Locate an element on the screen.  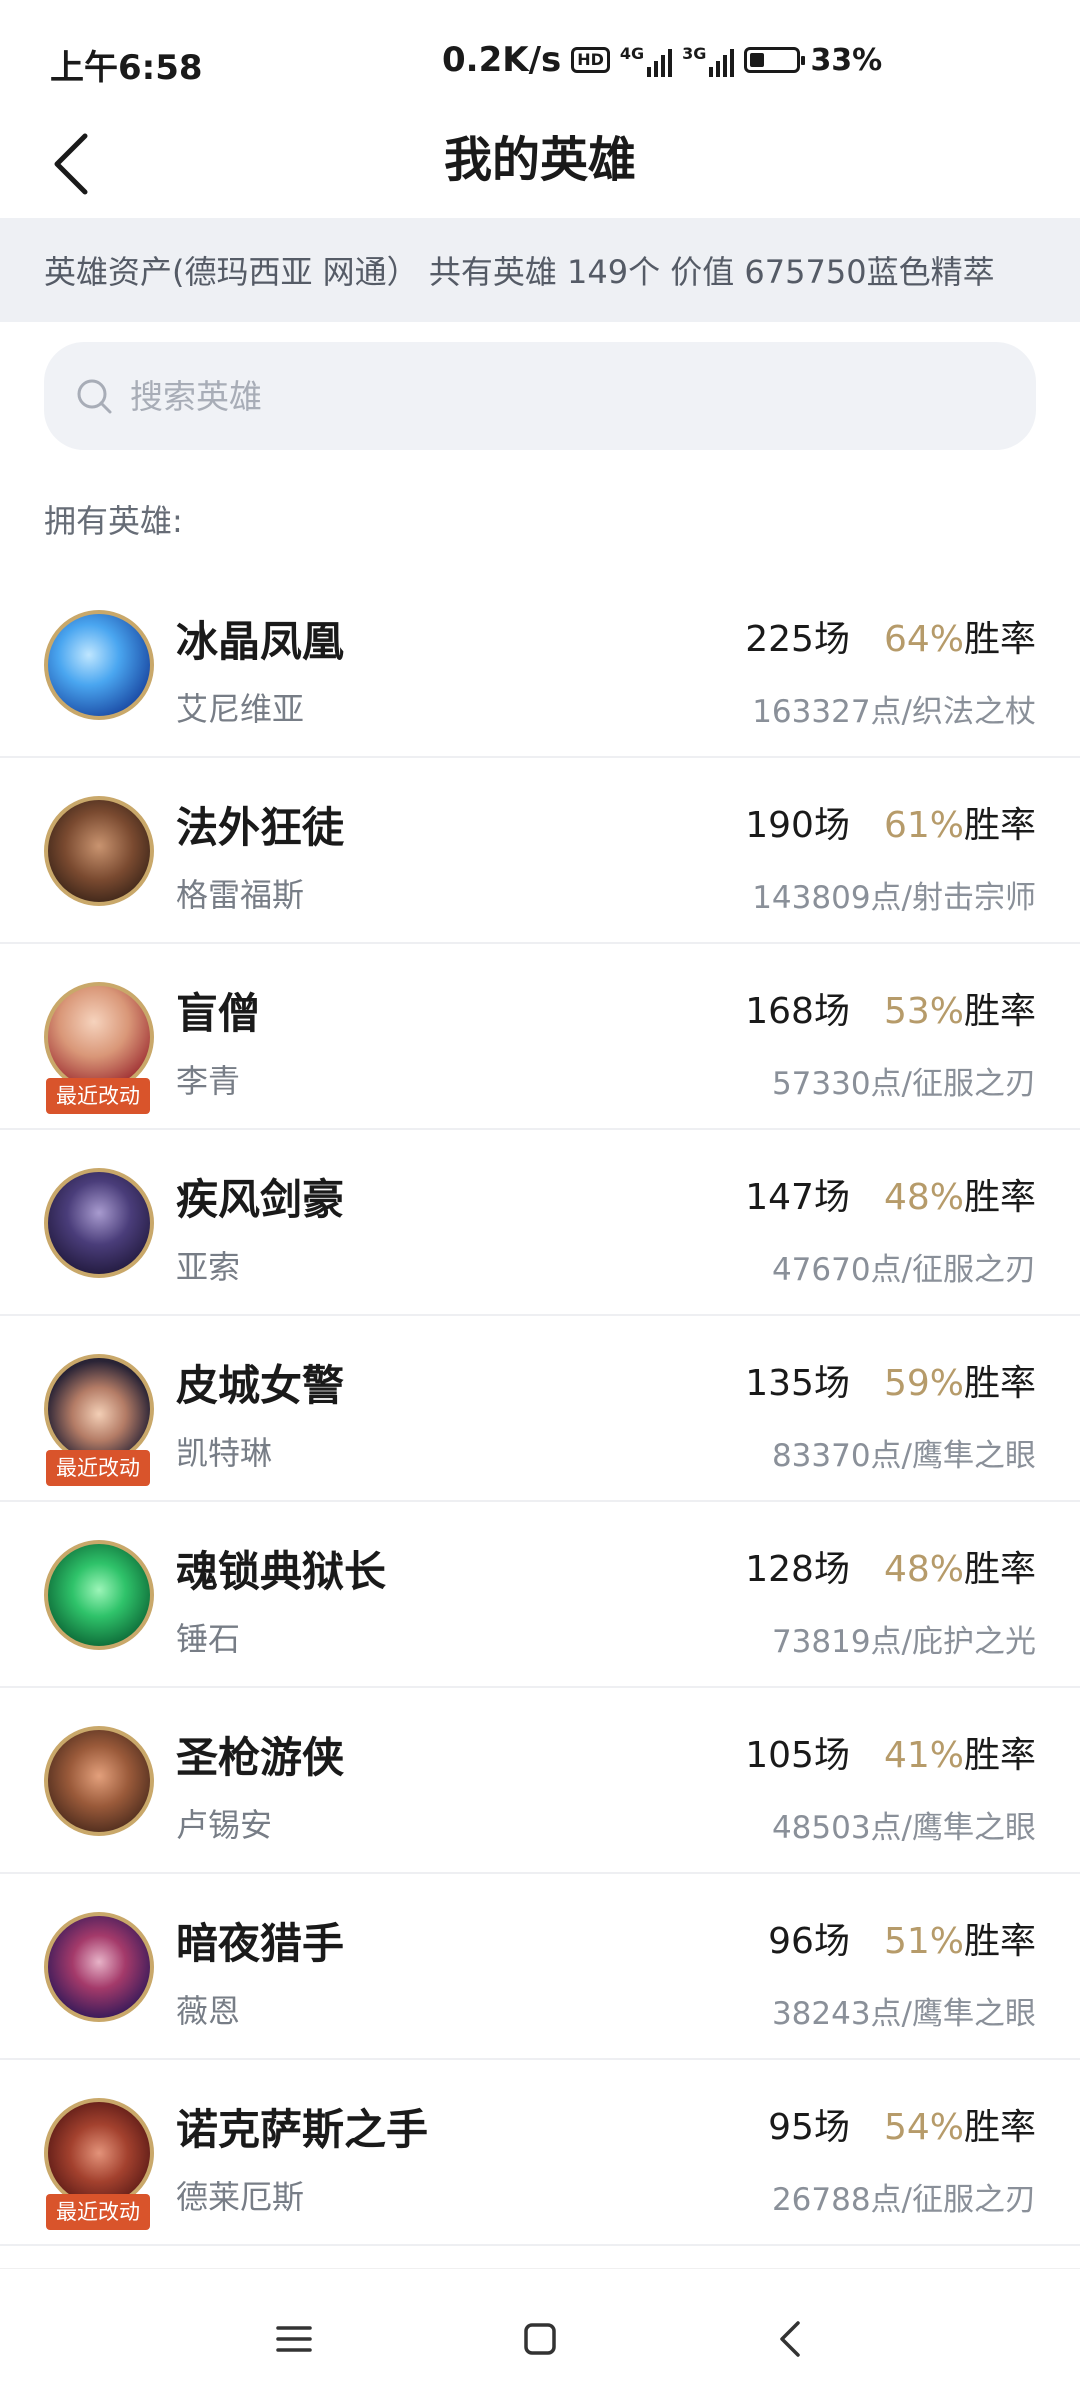
hero-stats: 190场 61% 胜率 is located at coordinates (890, 822).